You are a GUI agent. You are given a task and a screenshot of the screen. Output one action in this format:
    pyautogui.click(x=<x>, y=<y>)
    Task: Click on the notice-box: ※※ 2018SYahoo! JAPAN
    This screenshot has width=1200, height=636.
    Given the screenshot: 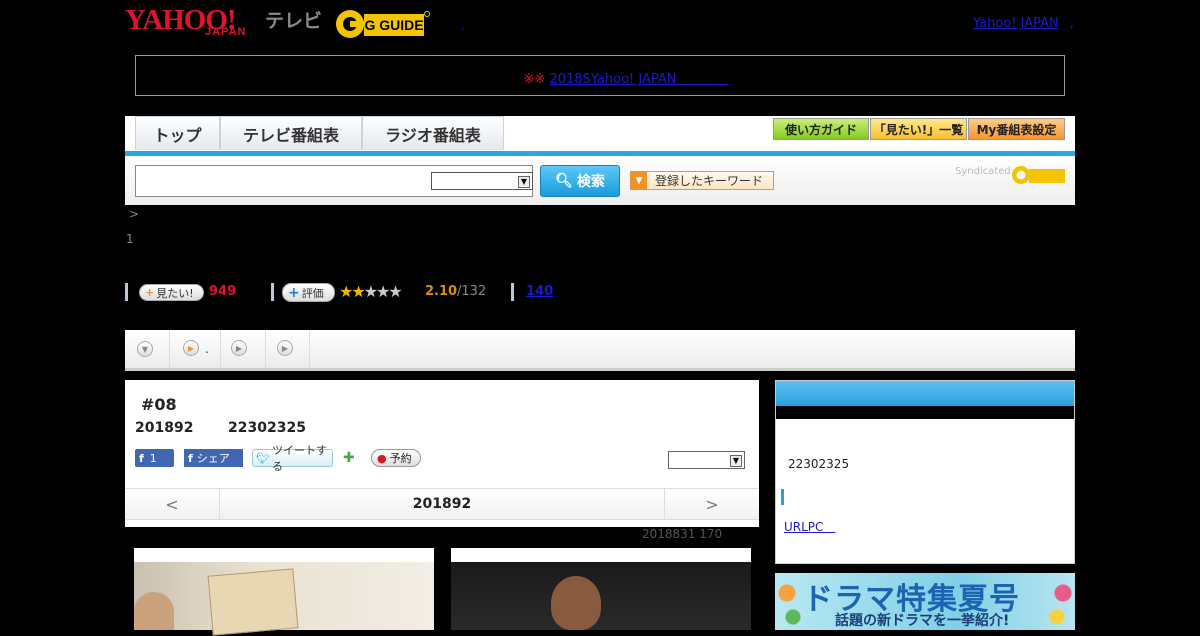 What is the action you would take?
    pyautogui.click(x=600, y=75)
    